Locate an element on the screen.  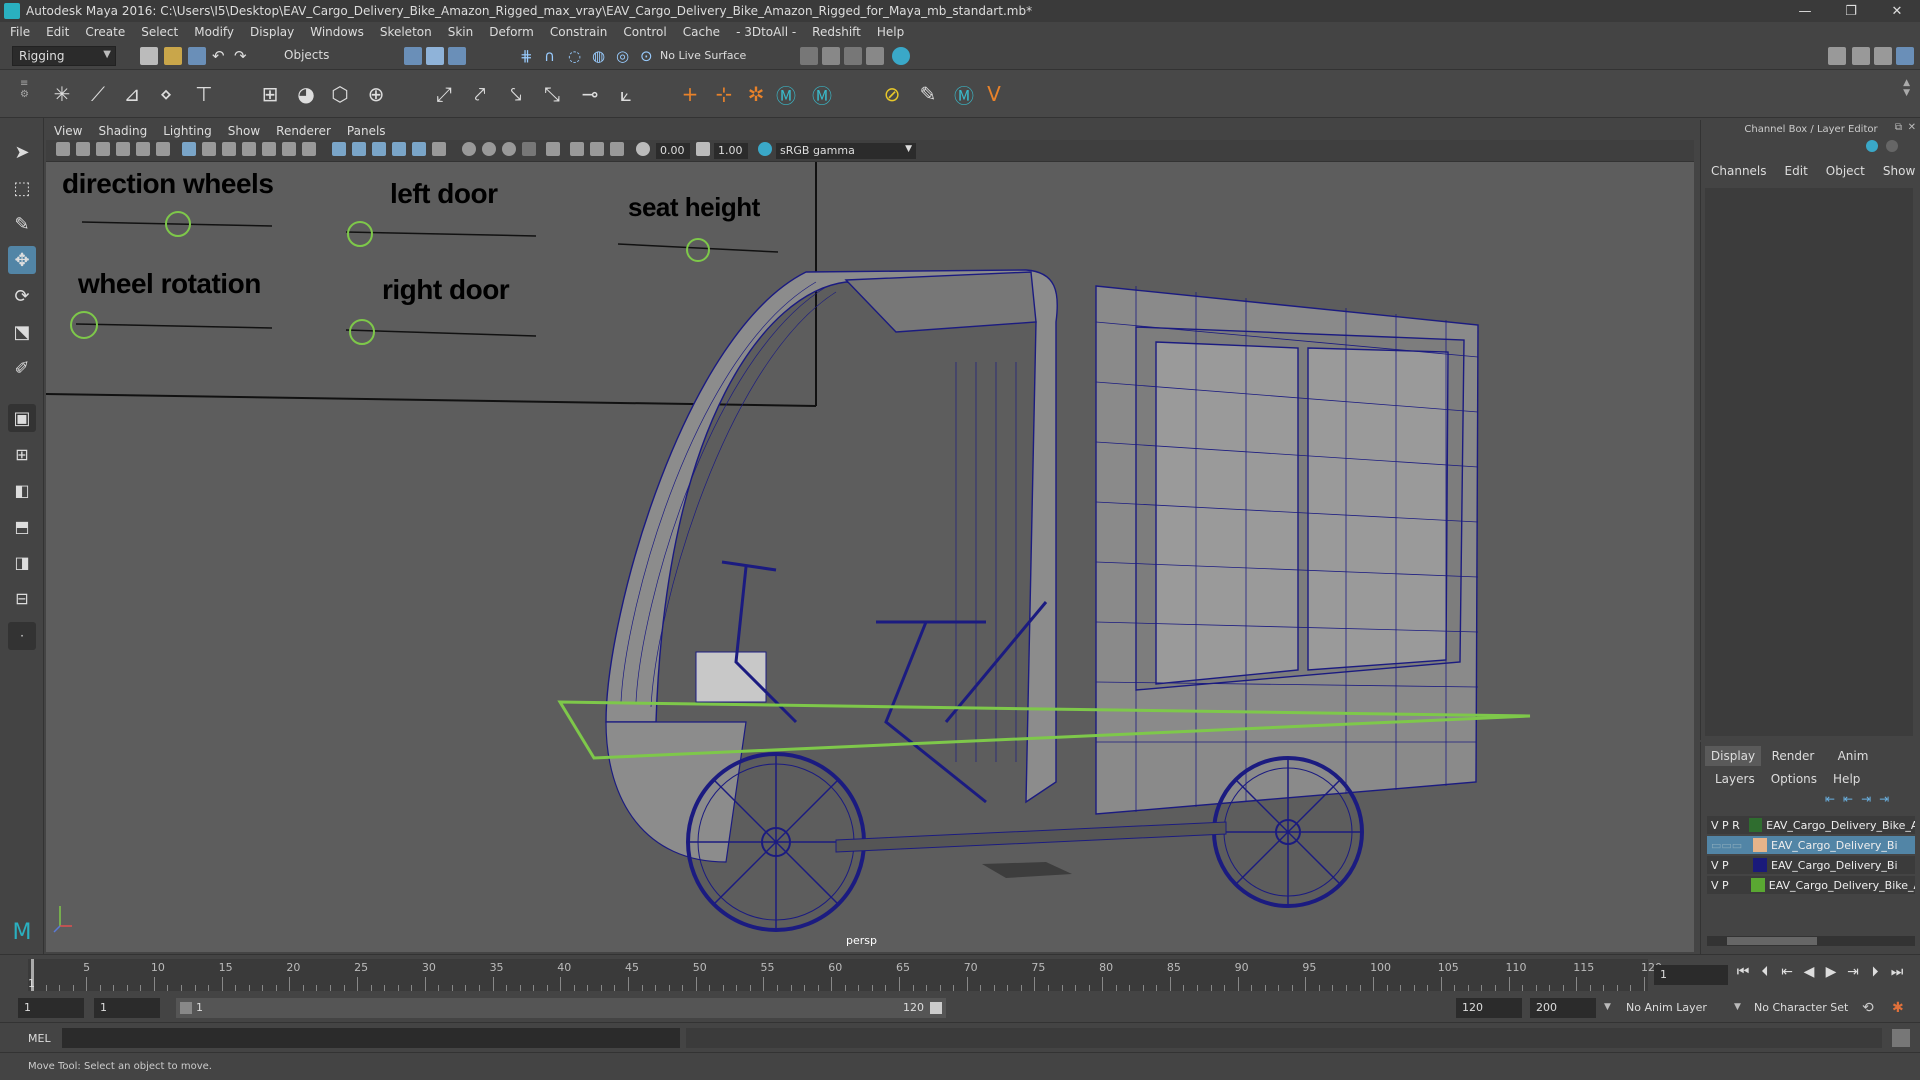
exposure-field: 0.00 is located at coordinates (673, 151).